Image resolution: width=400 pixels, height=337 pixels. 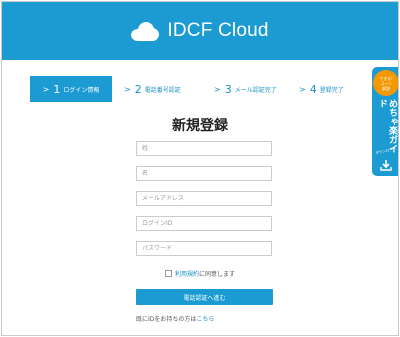 I want to click on terms-text: 利用規約に同意します, so click(x=205, y=273).